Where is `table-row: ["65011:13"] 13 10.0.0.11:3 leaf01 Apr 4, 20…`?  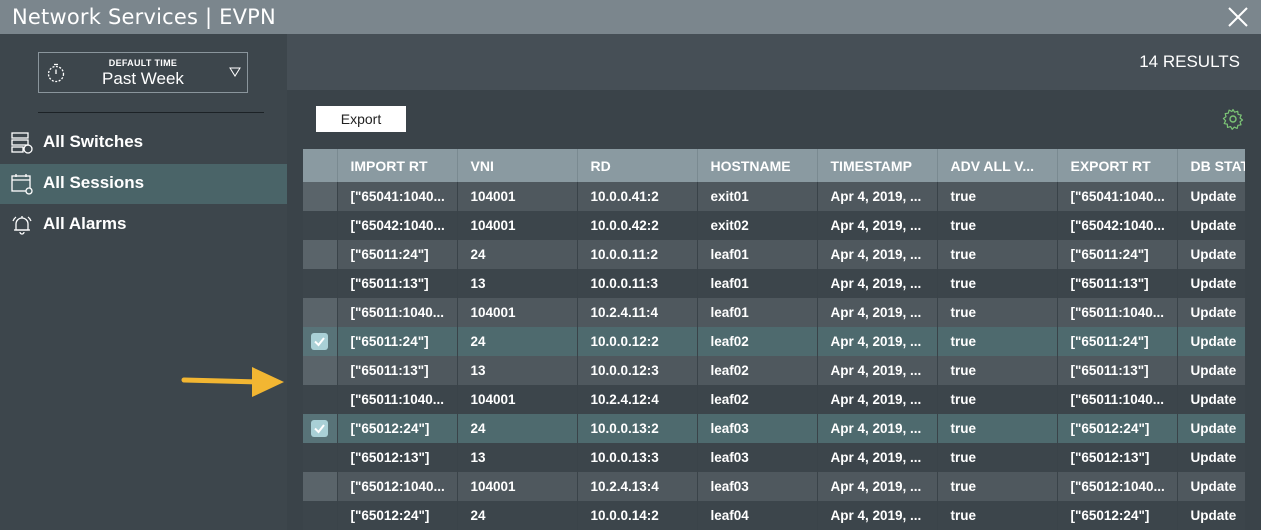 table-row: ["65011:13"] 13 10.0.0.11:3 leaf01 Apr 4, 20… is located at coordinates (774, 283).